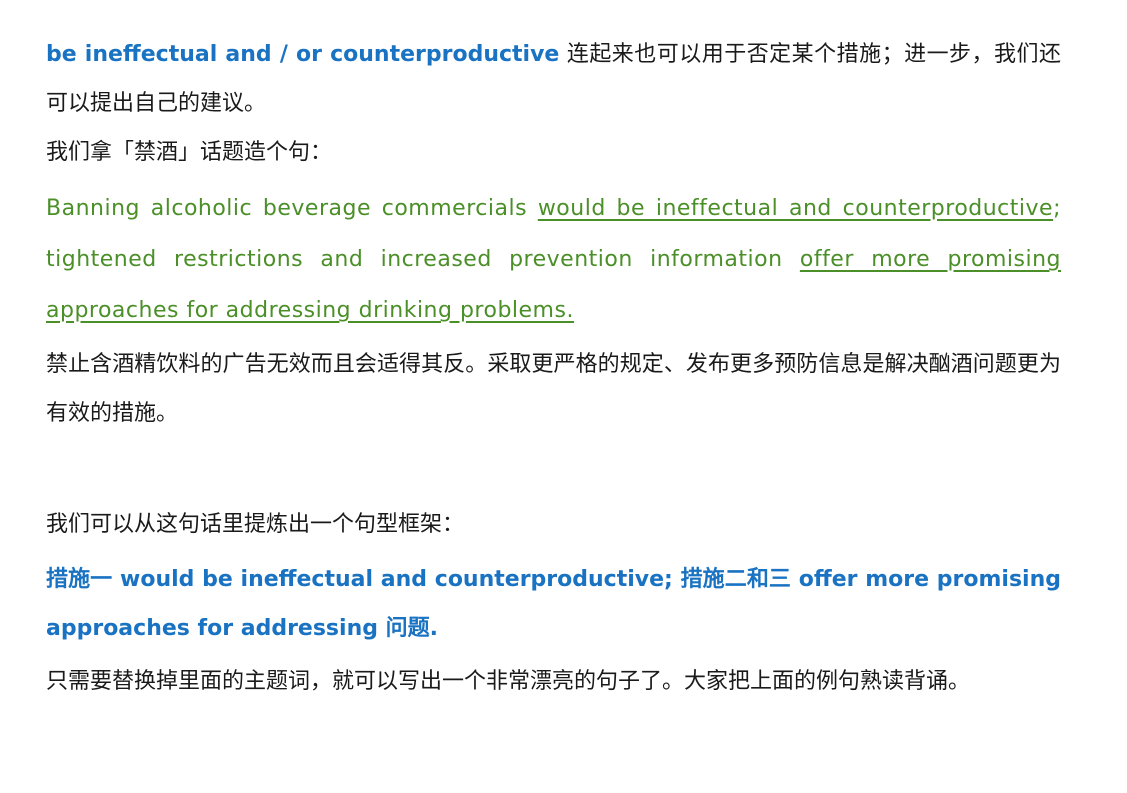 This screenshot has height=793, width=1127. What do you see at coordinates (255, 524) in the screenshot?
I see `frame-intro: 我们可以从这句话里提炼出一个句型框架：` at bounding box center [255, 524].